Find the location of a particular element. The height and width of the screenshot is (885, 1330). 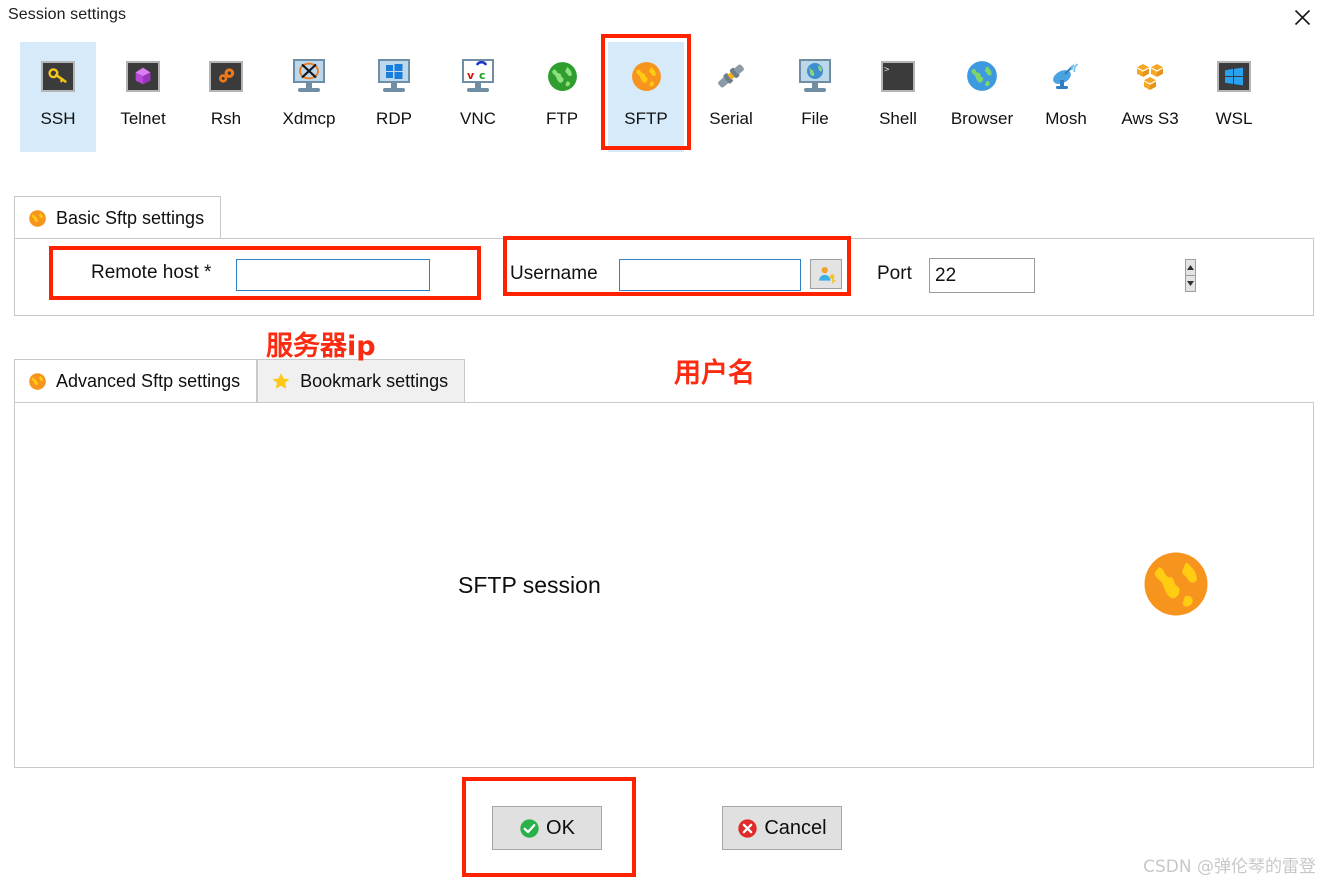

session-type-rdp: RDP is located at coordinates (394, 97).